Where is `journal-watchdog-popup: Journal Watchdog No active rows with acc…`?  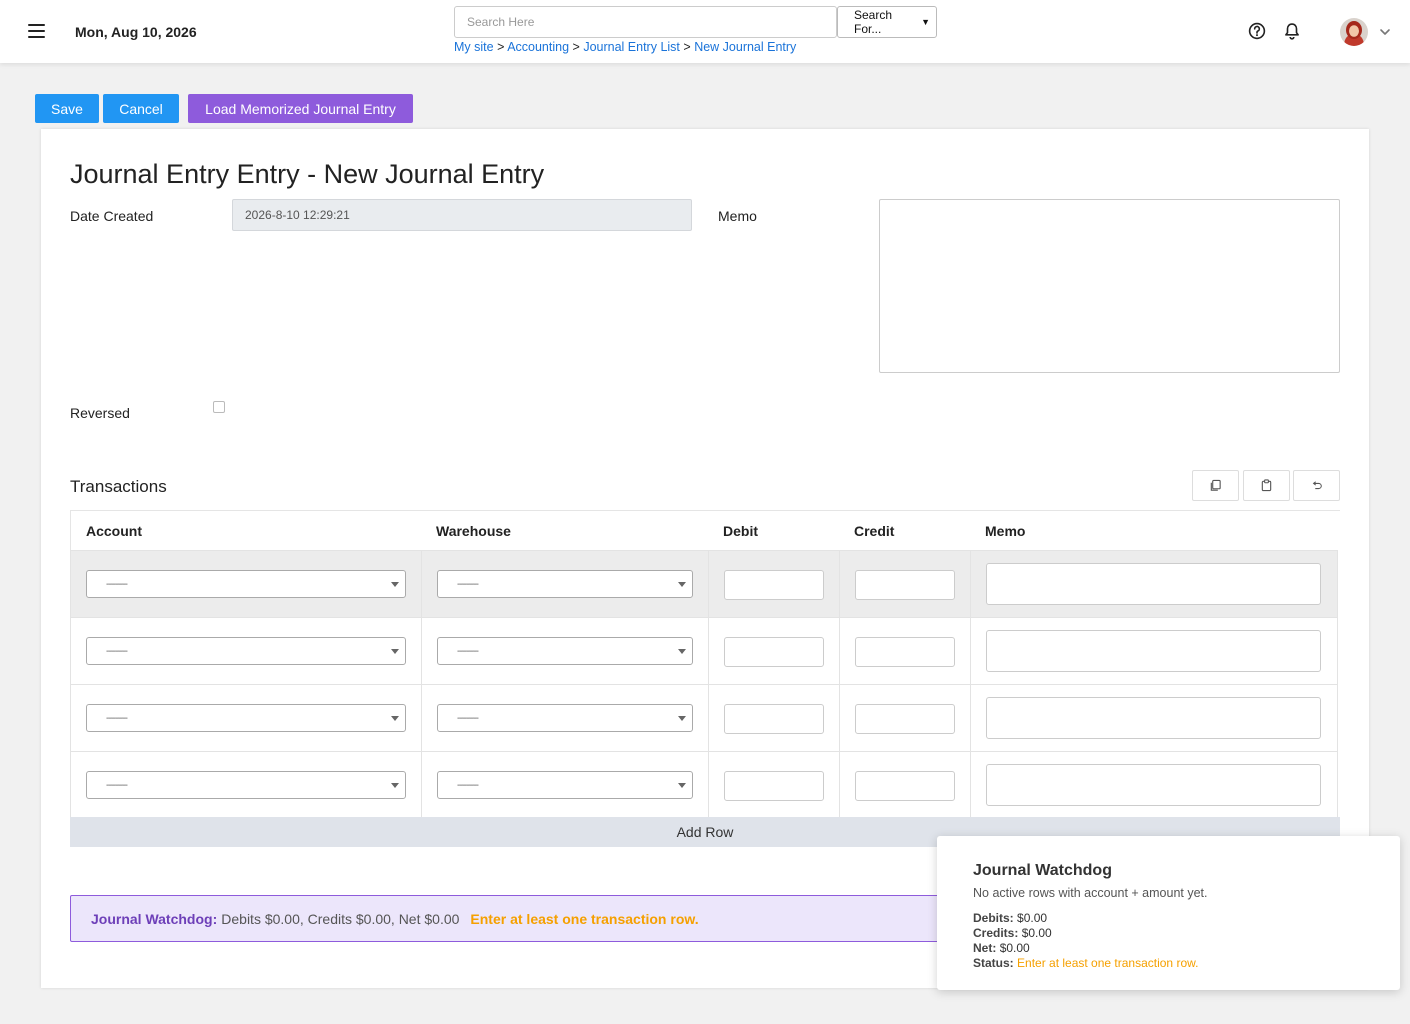 journal-watchdog-popup: Journal Watchdog No active rows with acc… is located at coordinates (1168, 913).